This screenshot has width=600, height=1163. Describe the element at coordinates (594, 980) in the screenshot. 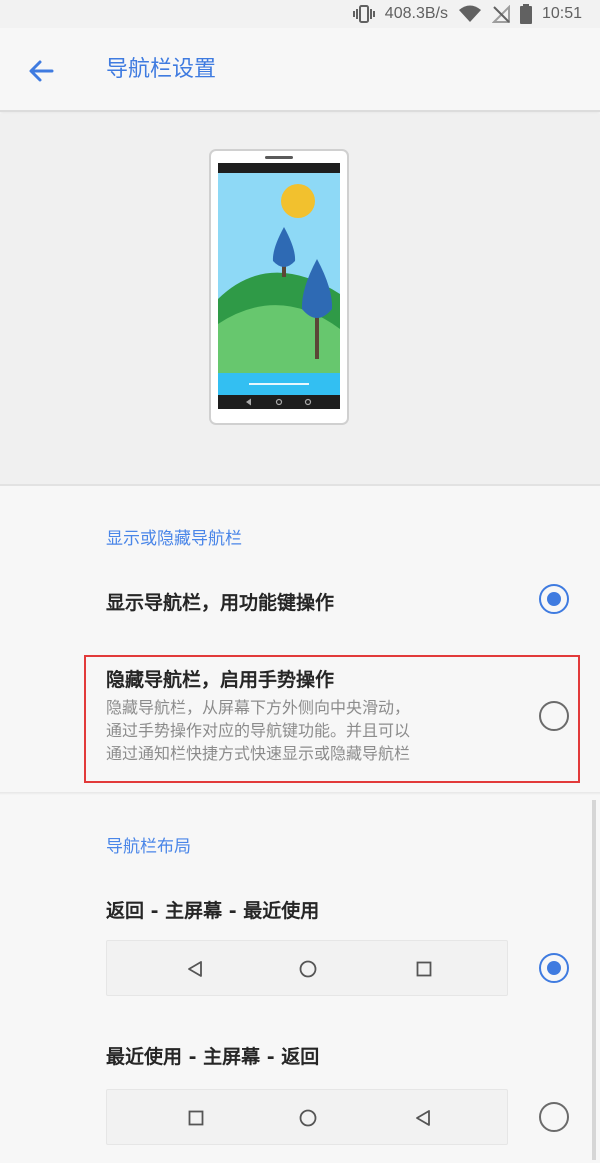

I see `scrollbar` at that location.